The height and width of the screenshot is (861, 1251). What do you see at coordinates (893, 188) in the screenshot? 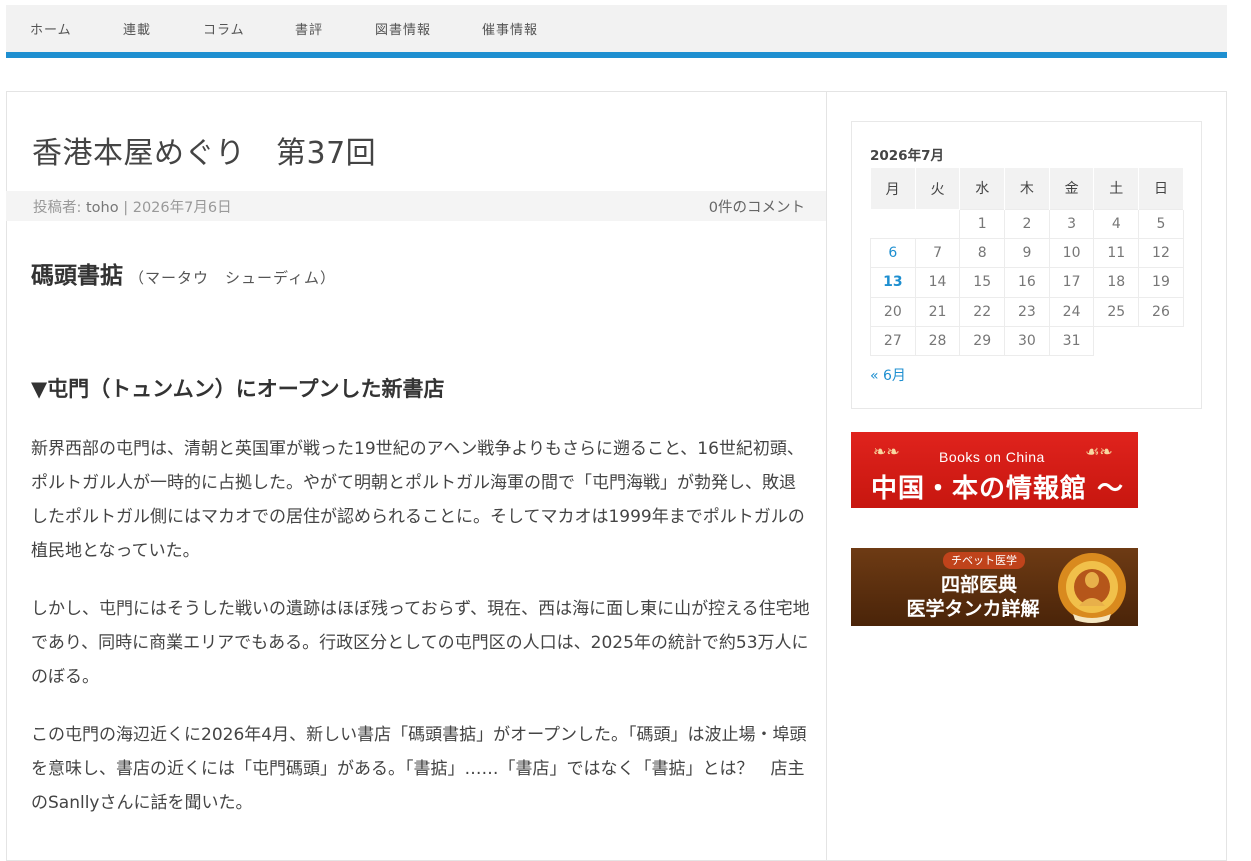
I see `calendar-weekday: 月` at bounding box center [893, 188].